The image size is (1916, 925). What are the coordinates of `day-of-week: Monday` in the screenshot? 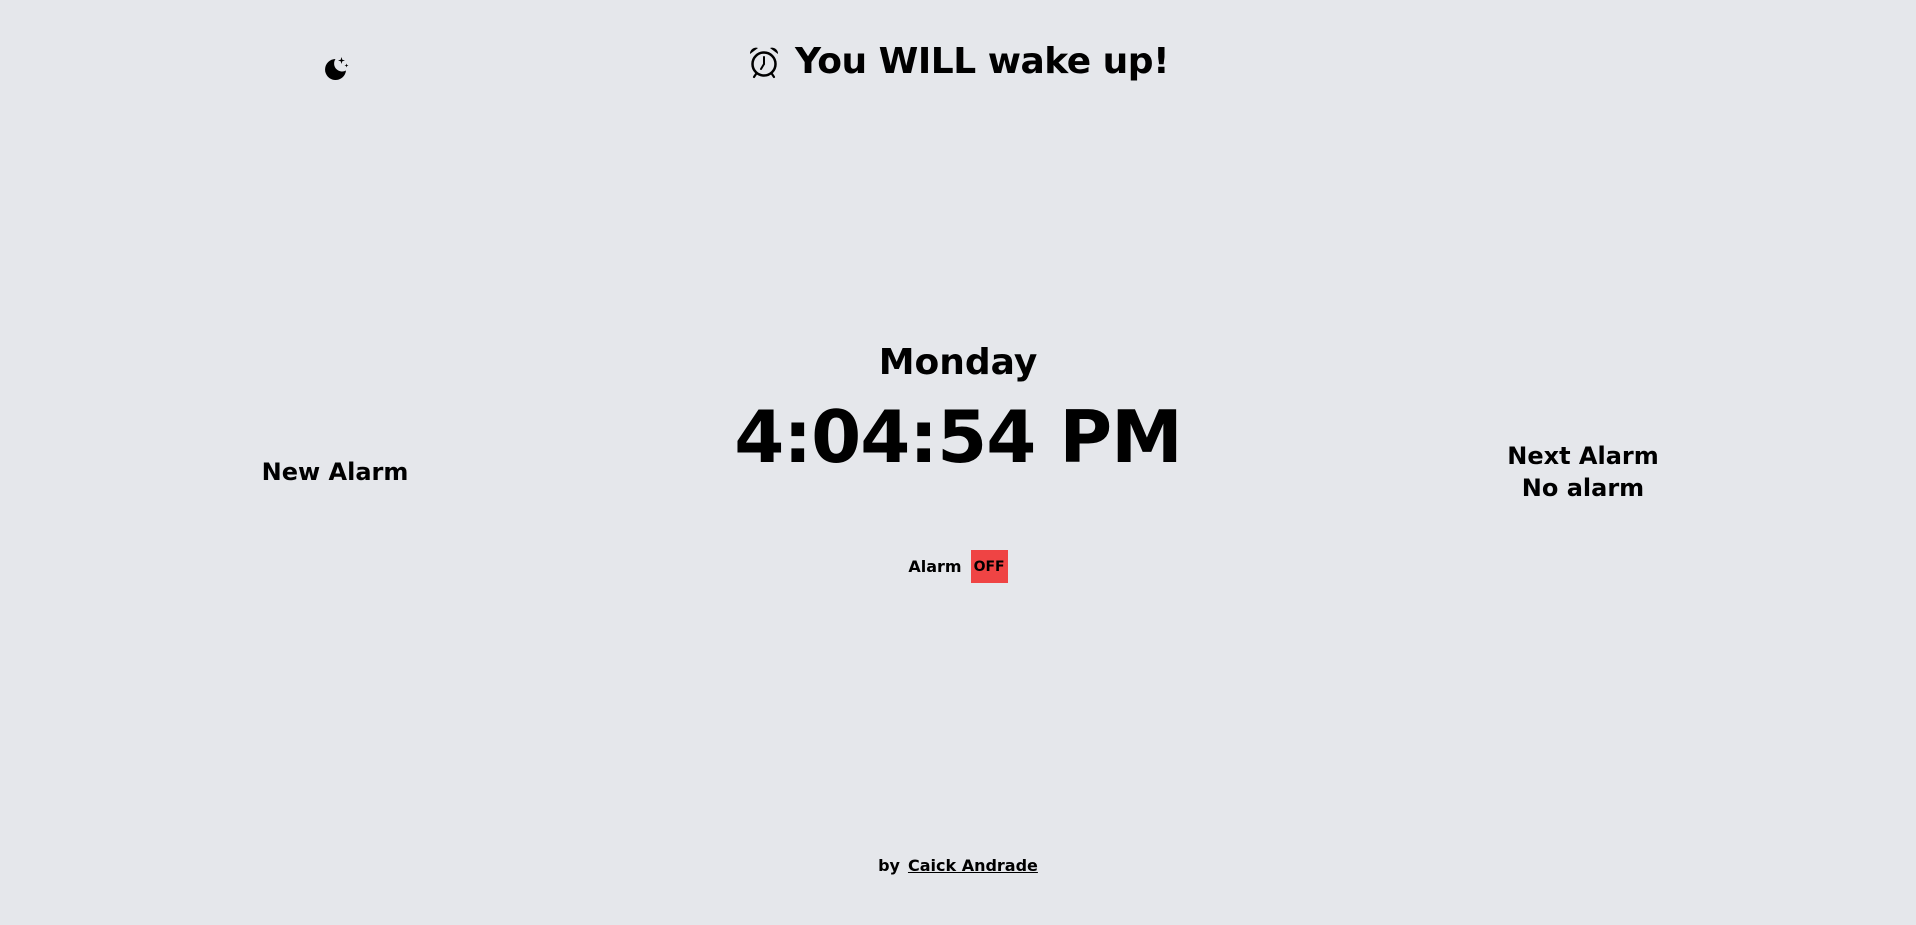 It's located at (958, 362).